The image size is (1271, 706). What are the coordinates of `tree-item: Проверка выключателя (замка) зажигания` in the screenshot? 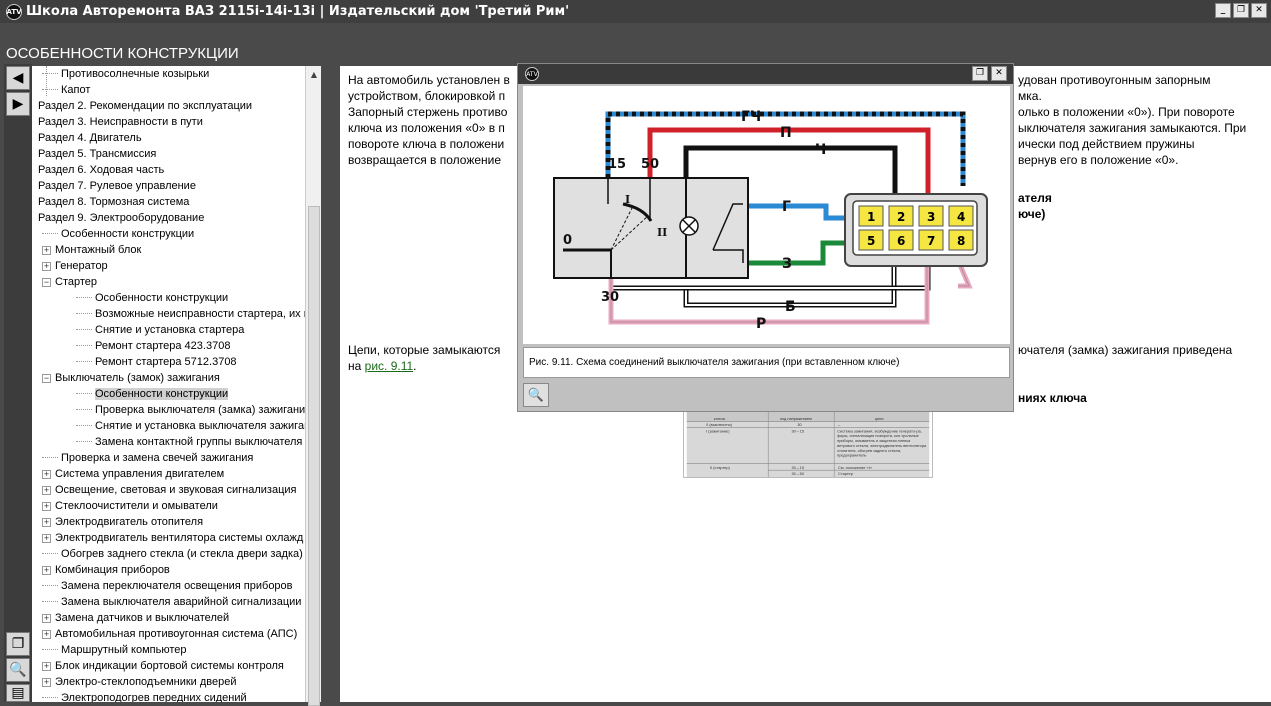 It's located at (193, 410).